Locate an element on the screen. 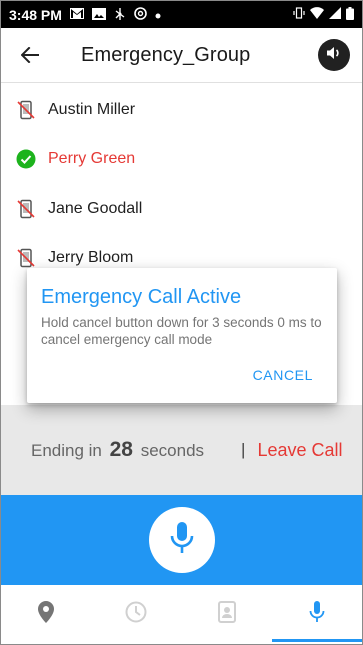 The image size is (363, 645). gmail-icon is located at coordinates (76, 14).